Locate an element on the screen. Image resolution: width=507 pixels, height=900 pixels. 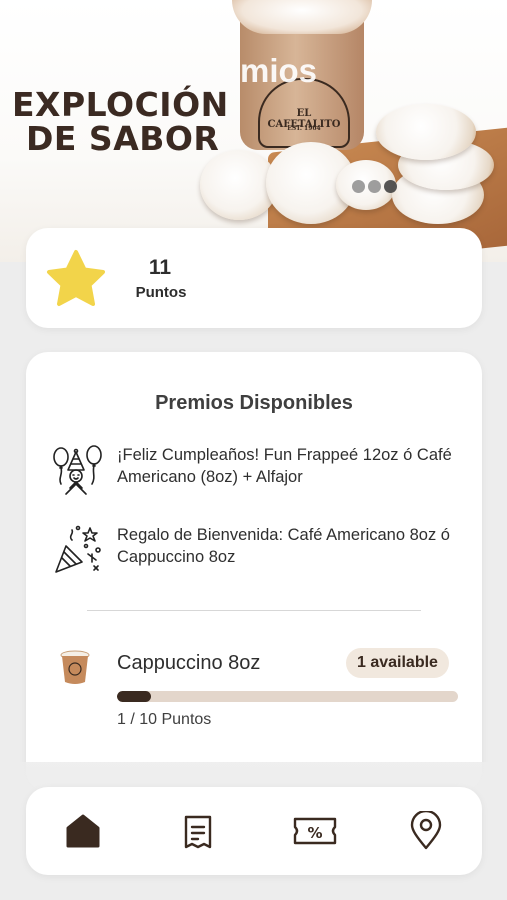
points-card: 11 Puntos is located at coordinates (254, 278).